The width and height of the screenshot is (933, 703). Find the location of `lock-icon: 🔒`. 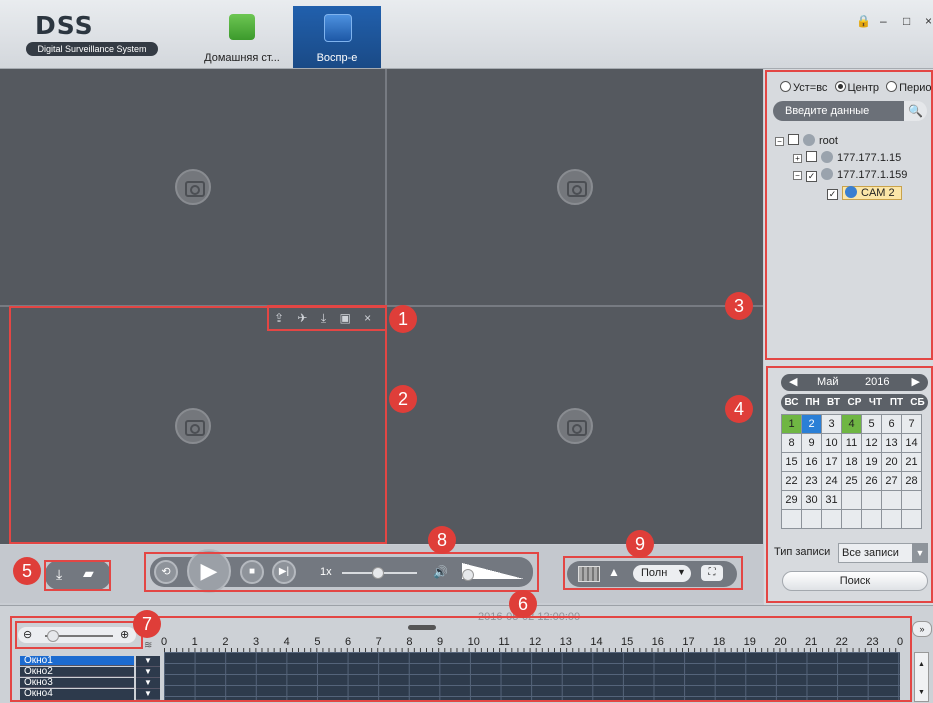

lock-icon: 🔒 is located at coordinates (863, 21).